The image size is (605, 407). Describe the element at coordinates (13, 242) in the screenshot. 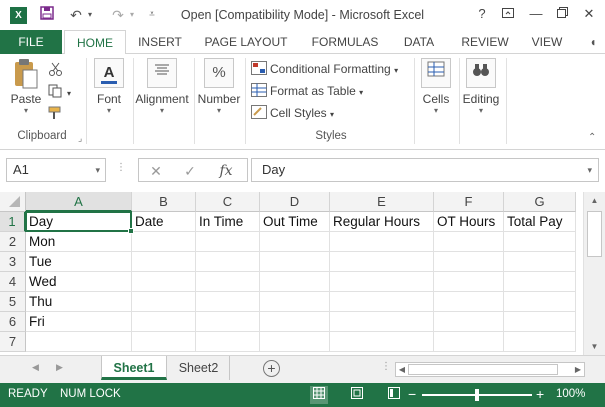

I see `row-header-2: 2` at that location.